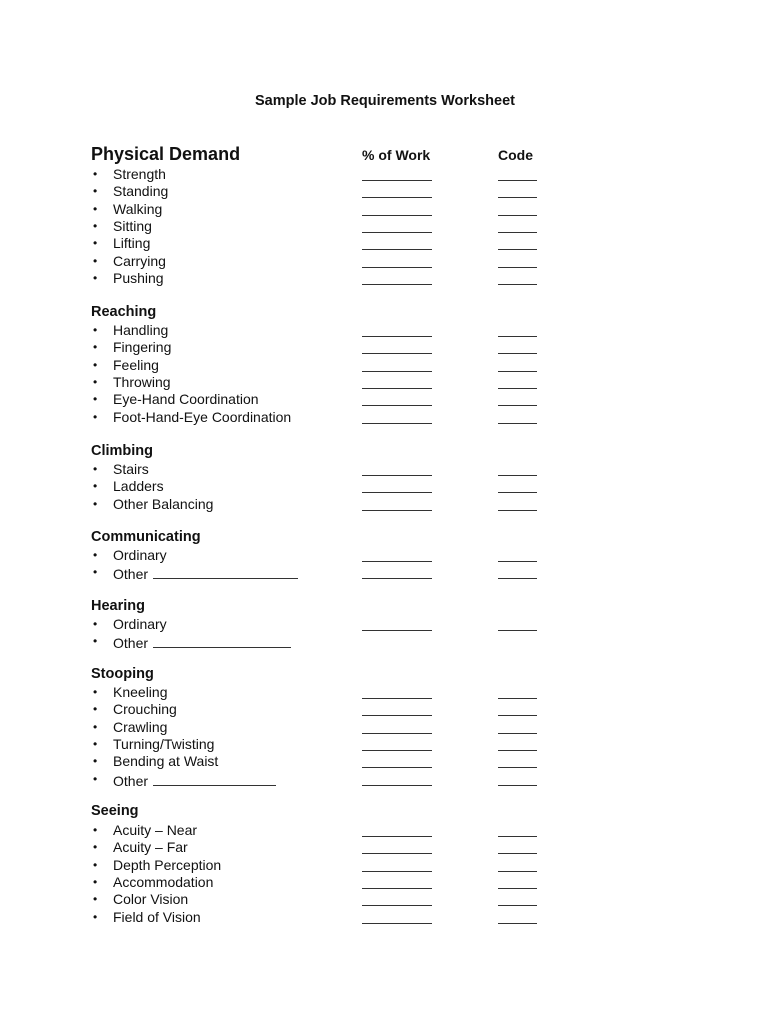 The image size is (770, 1024). Describe the element at coordinates (163, 503) in the screenshot. I see `item-label: Other Balancing` at that location.